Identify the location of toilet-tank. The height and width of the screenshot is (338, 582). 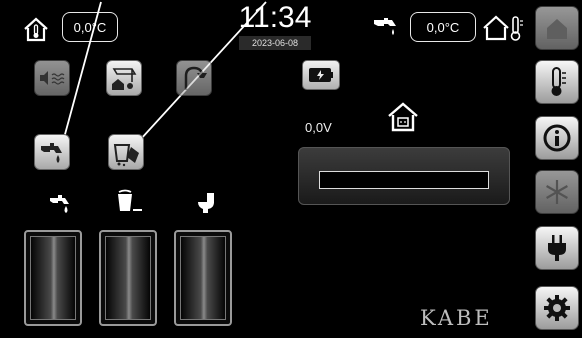
(203, 278).